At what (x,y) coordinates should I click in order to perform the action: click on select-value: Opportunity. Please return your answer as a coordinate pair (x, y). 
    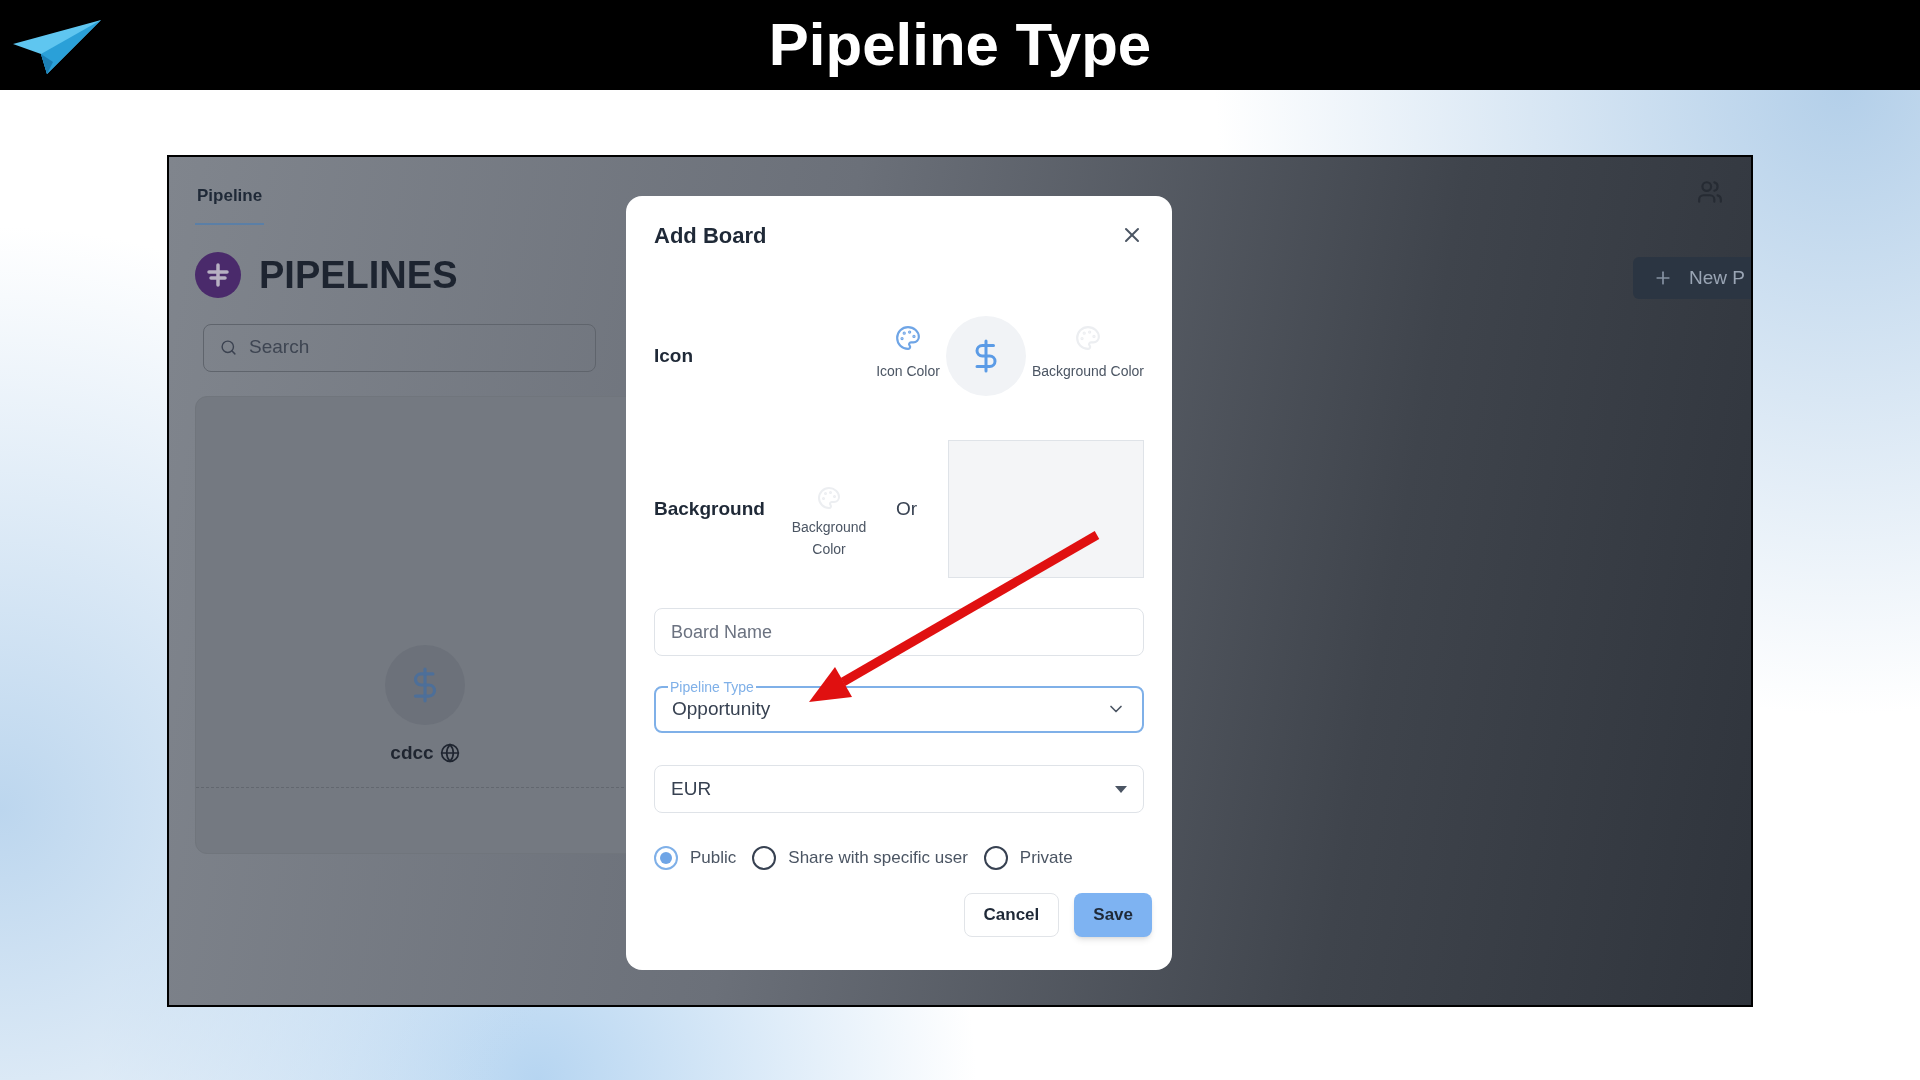
    Looking at the image, I should click on (721, 708).